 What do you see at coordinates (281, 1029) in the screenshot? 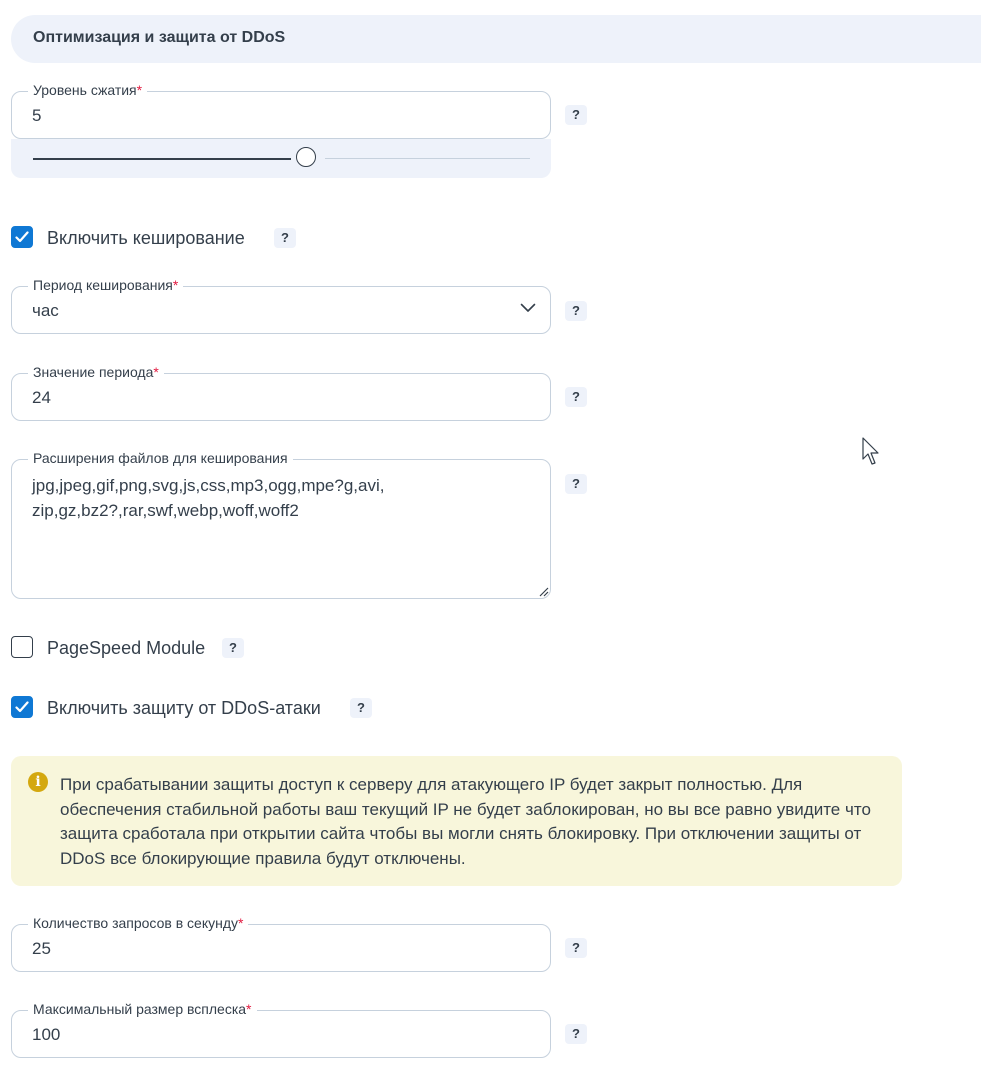
I see `burst-size-field: Максимальный размер всплеска* 100` at bounding box center [281, 1029].